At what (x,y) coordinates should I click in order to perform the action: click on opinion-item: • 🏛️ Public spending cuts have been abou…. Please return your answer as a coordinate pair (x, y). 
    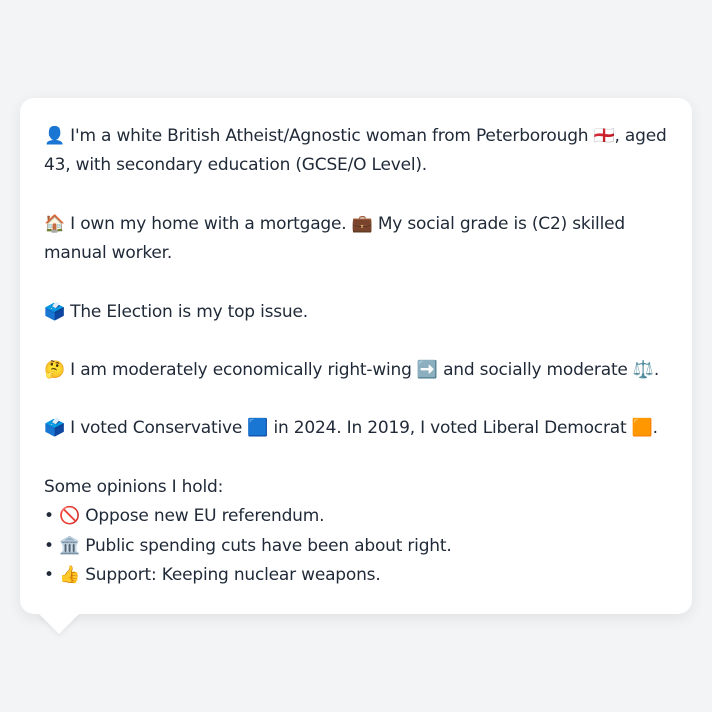
    Looking at the image, I should click on (248, 545).